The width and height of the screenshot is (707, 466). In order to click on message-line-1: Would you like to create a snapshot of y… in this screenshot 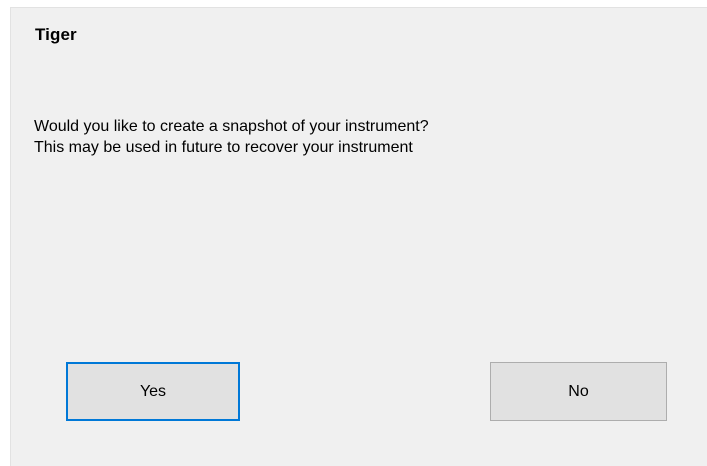, I will do `click(231, 126)`.